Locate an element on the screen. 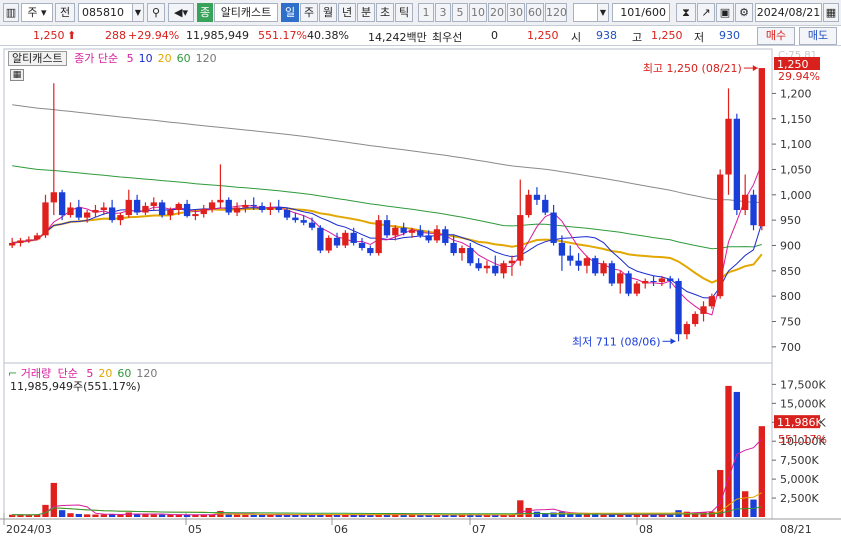 This screenshot has height=544, width=841. ask-price: 1,250 is located at coordinates (543, 35).